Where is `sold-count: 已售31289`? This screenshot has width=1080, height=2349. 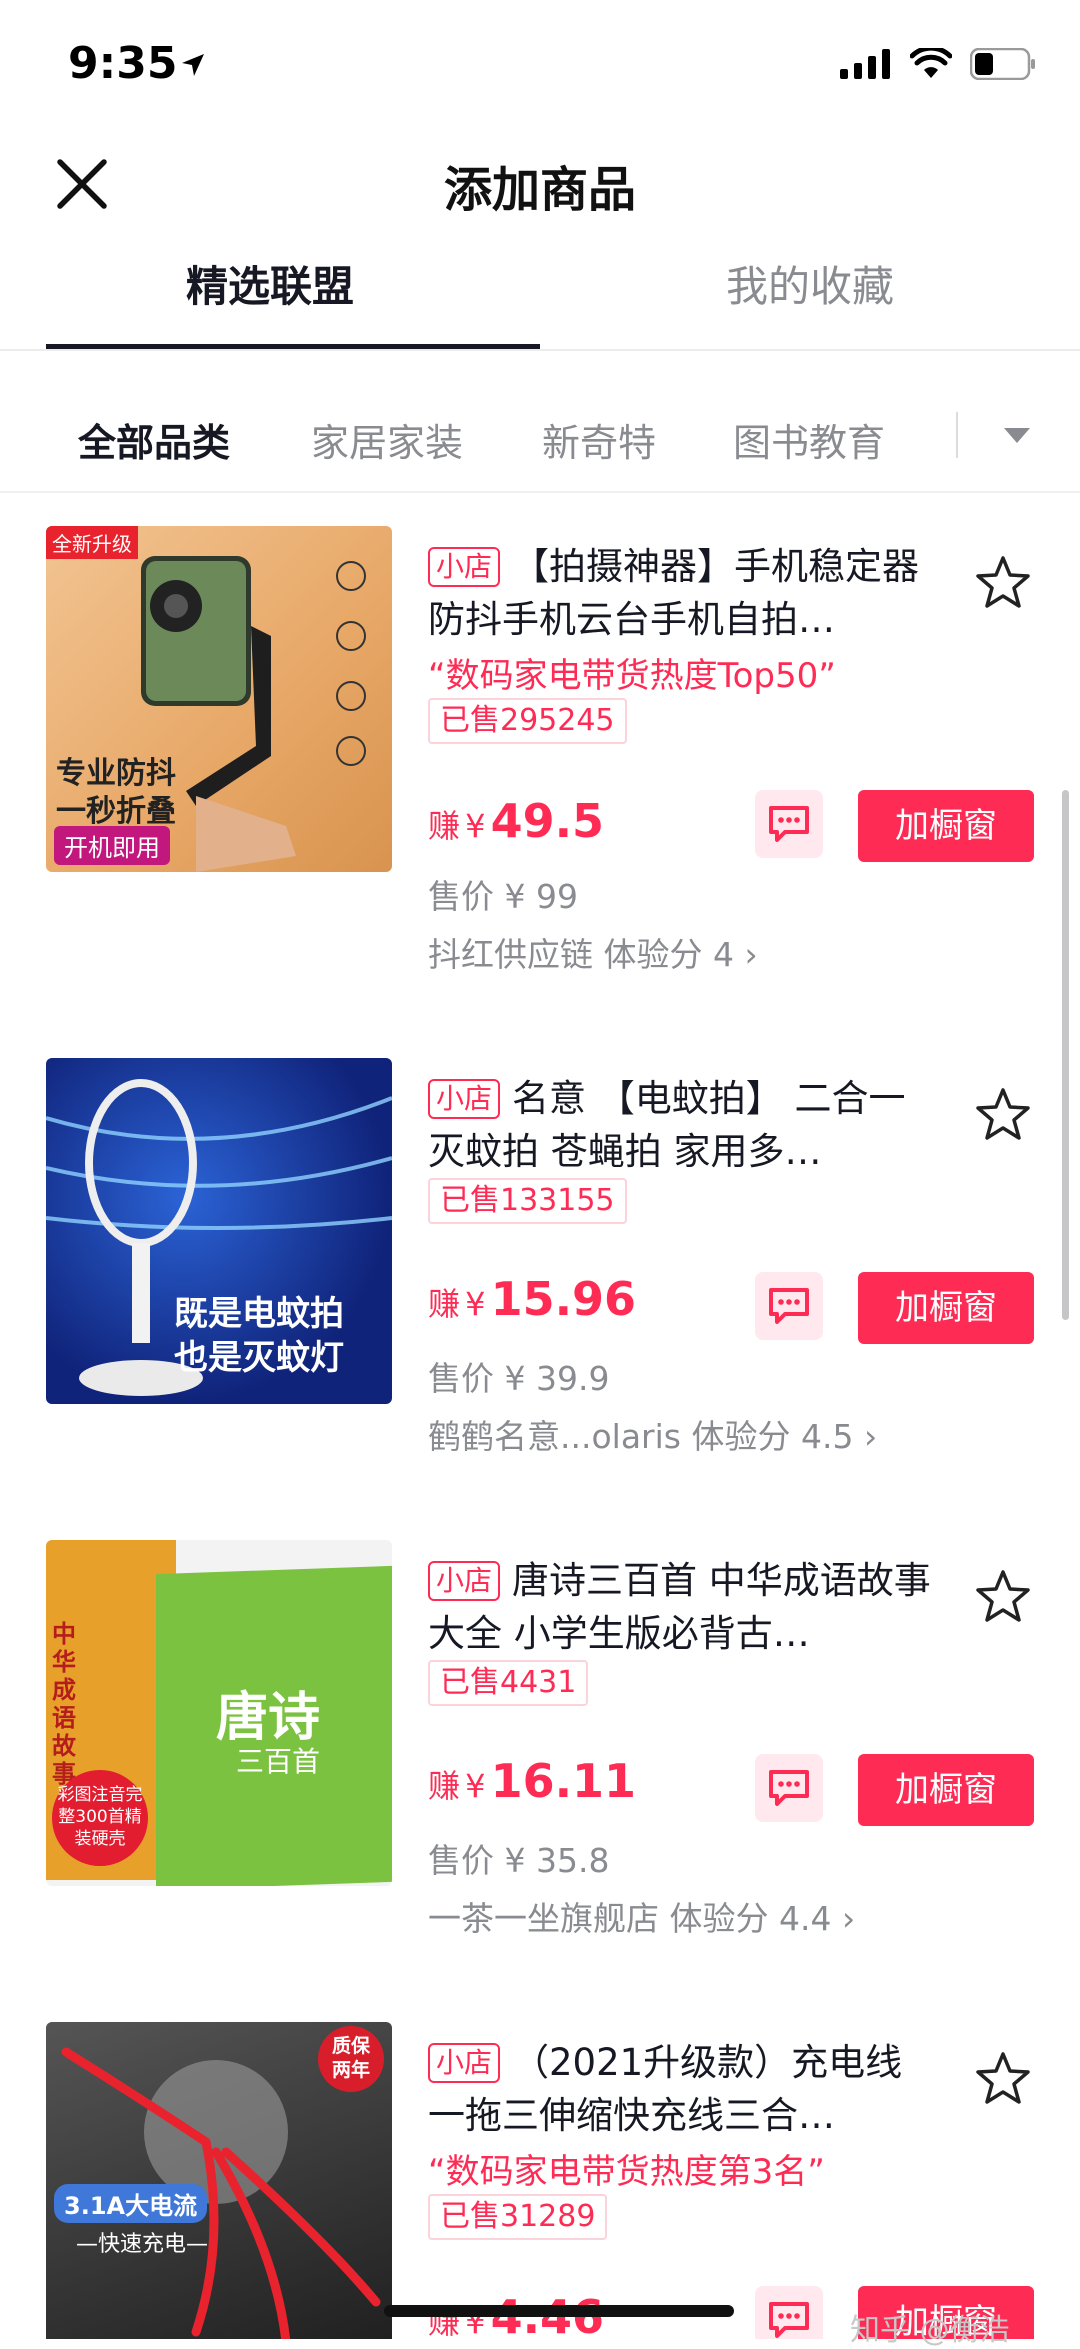
sold-count: 已售31289 is located at coordinates (518, 2217).